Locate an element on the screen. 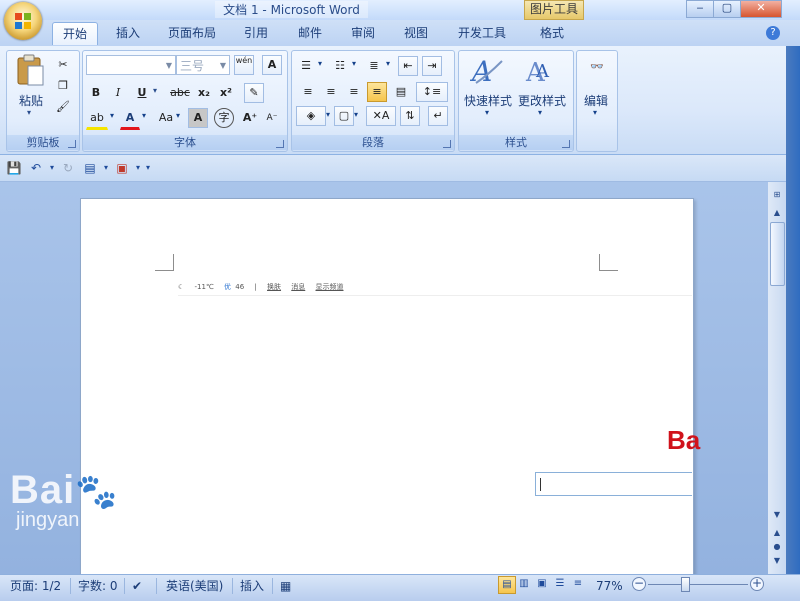 This screenshot has width=800, height=601. shrink-font-icon: A⁻ is located at coordinates (272, 118).